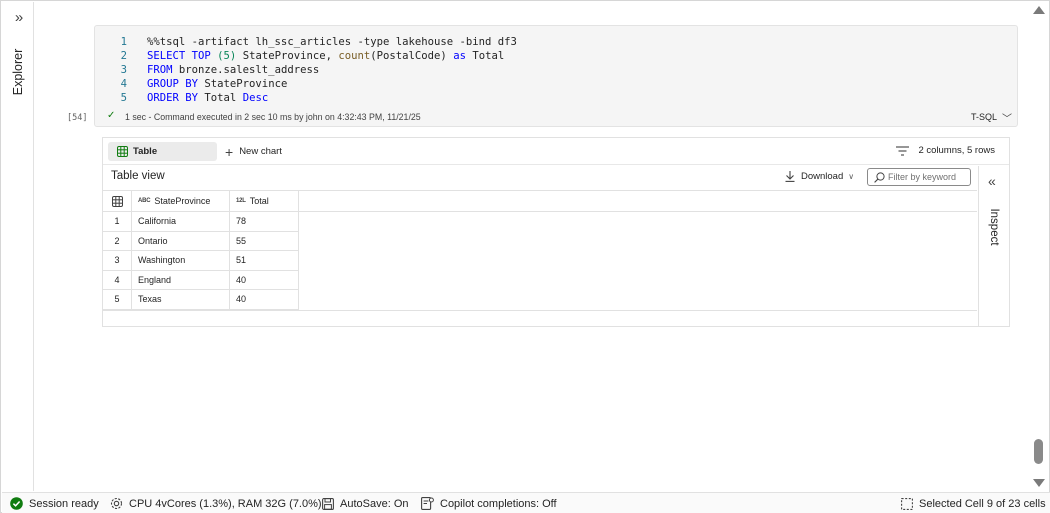 The width and height of the screenshot is (1050, 513). I want to click on grid-icon, so click(117, 201).